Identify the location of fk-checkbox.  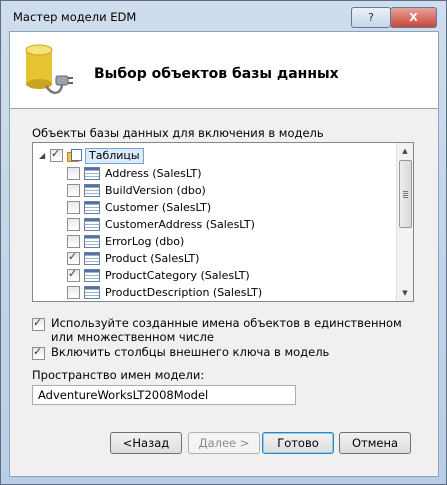
(38, 352).